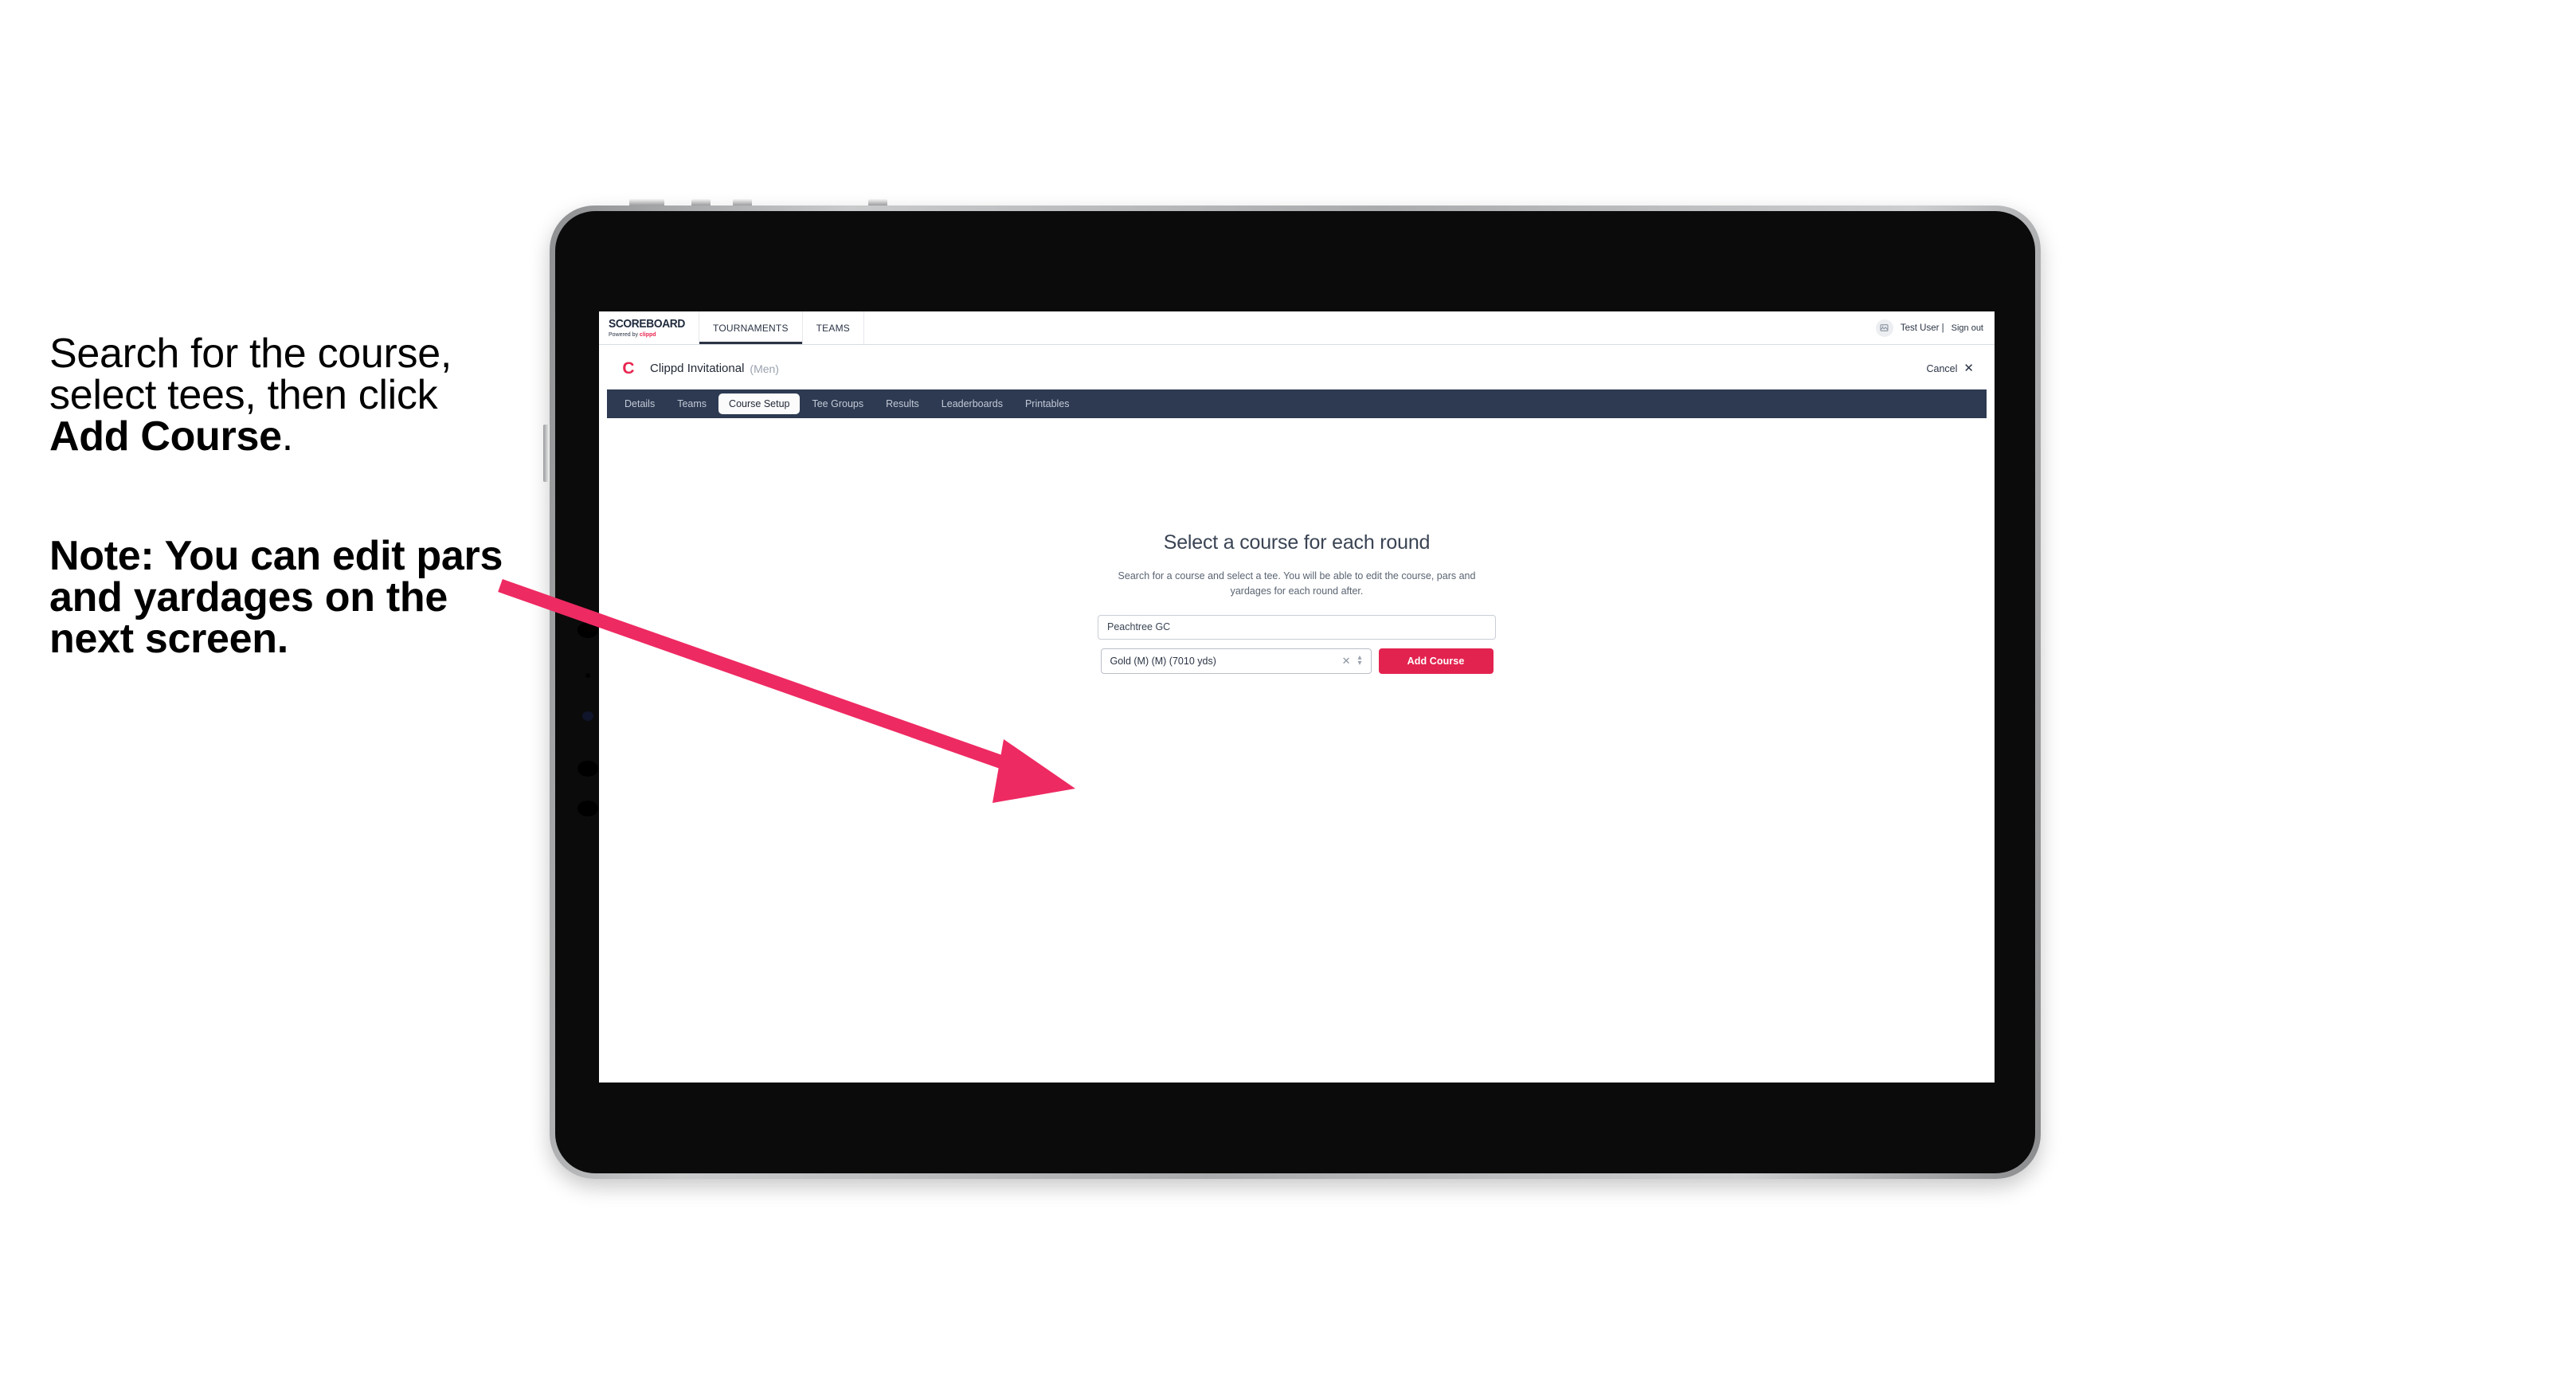  What do you see at coordinates (902, 403) in the screenshot?
I see `tab-results: Results` at bounding box center [902, 403].